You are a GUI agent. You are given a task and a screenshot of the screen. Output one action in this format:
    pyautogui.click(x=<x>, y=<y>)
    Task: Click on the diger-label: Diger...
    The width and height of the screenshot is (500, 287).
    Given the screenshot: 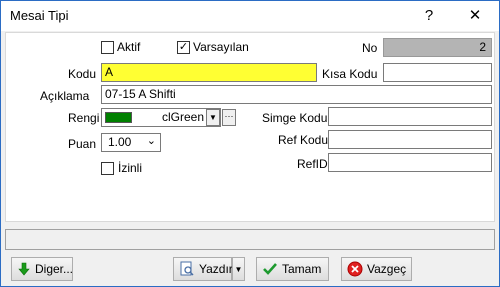 What is the action you would take?
    pyautogui.click(x=54, y=269)
    